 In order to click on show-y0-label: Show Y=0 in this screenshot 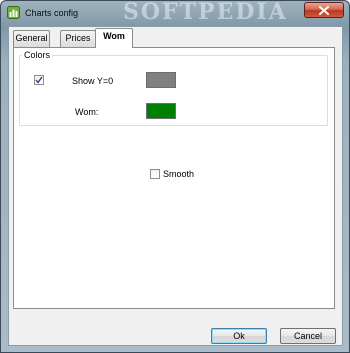, I will do `click(93, 81)`.